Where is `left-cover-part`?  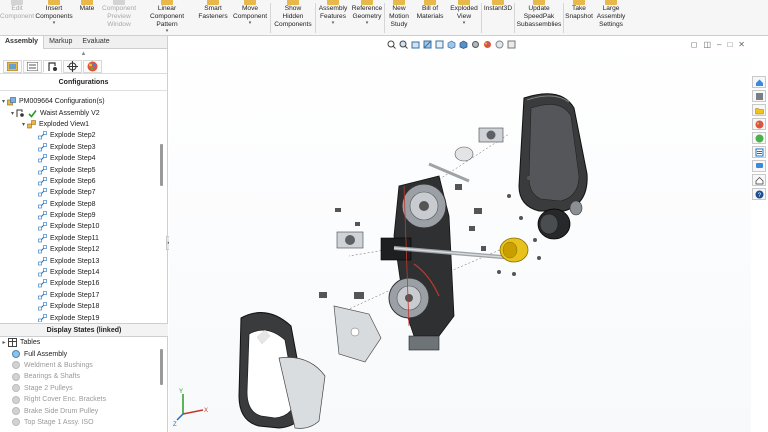
left-cover-part is located at coordinates (282, 370).